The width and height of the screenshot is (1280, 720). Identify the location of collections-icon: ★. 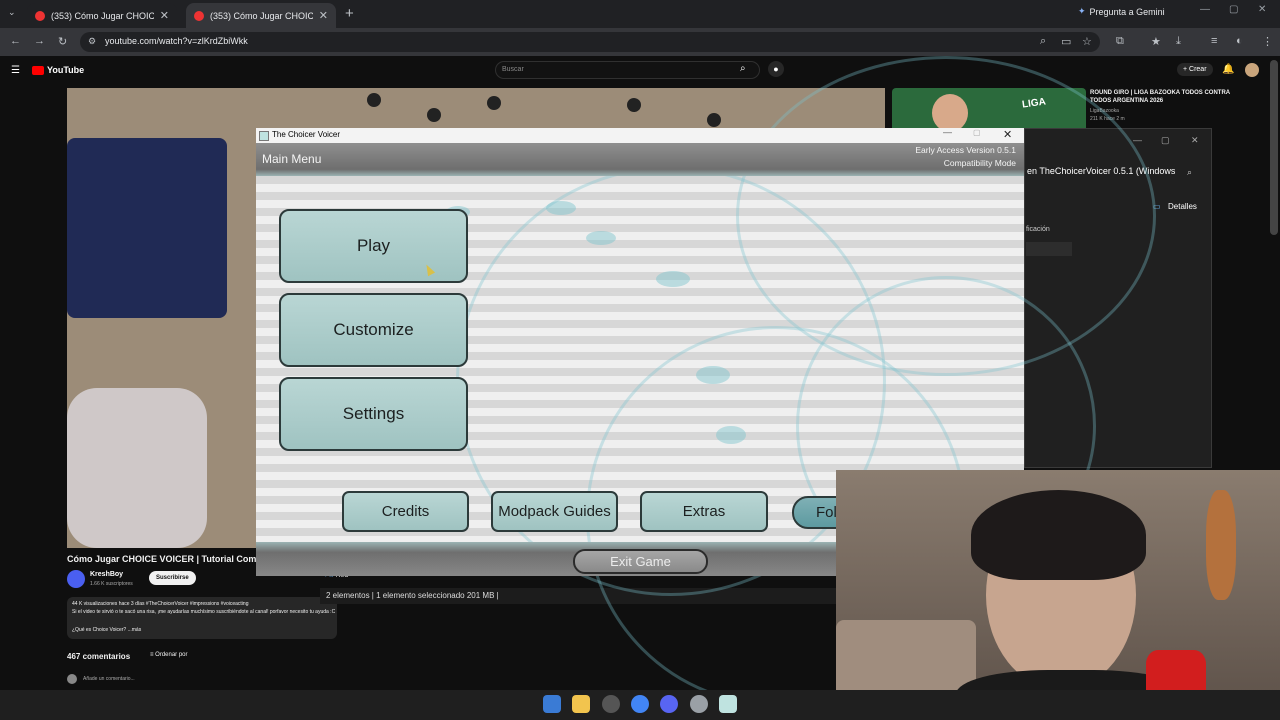
(1156, 41).